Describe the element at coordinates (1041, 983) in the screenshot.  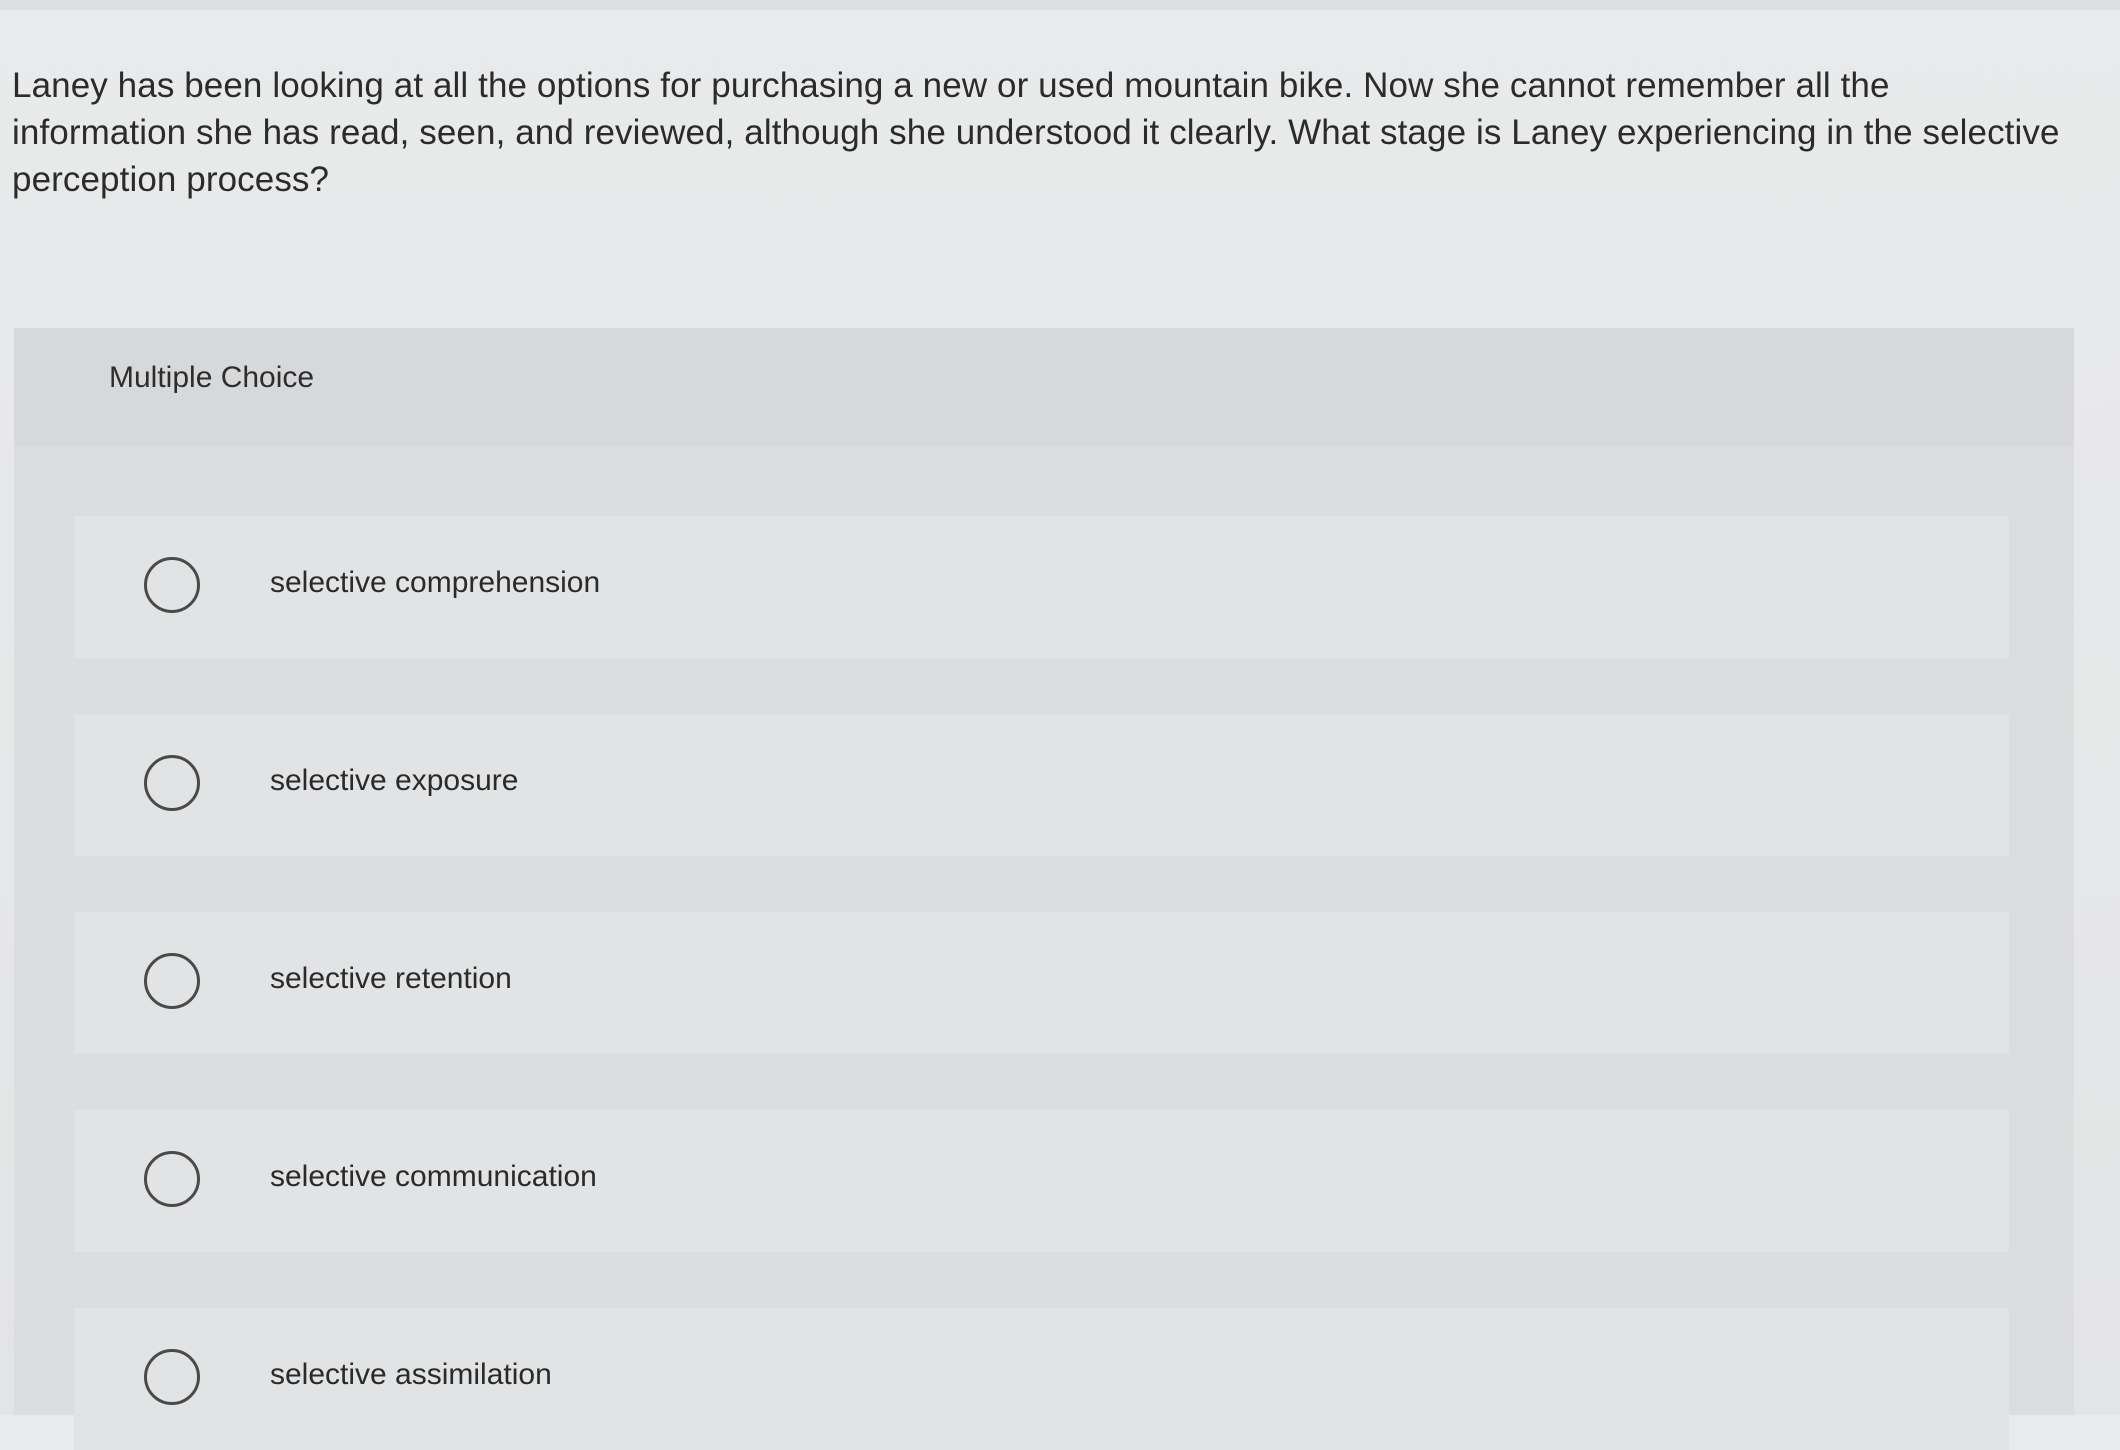
I see `option-selective-retention: selective retention` at that location.